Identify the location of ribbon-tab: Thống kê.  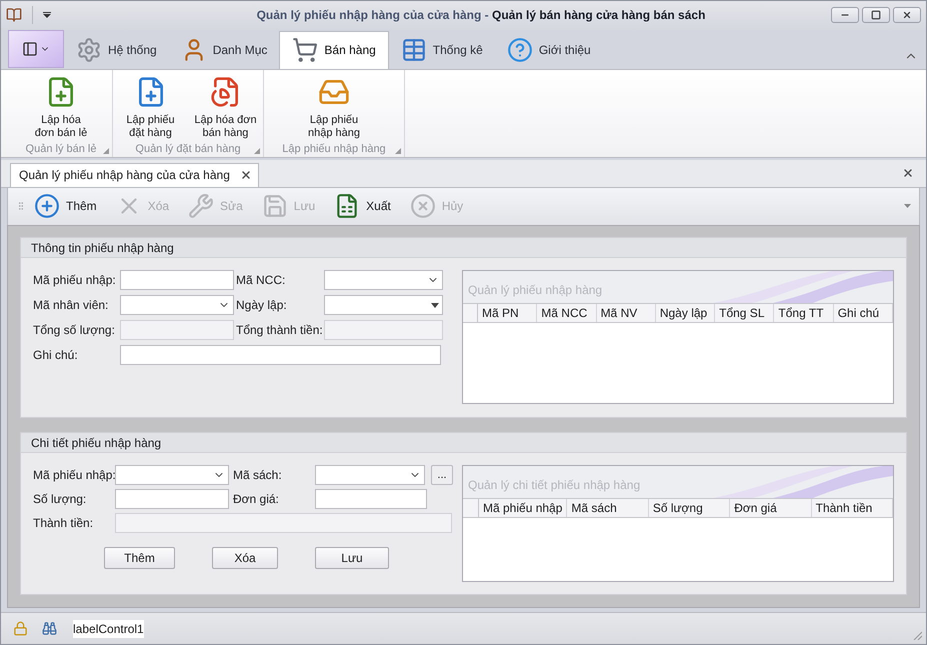
(441, 49).